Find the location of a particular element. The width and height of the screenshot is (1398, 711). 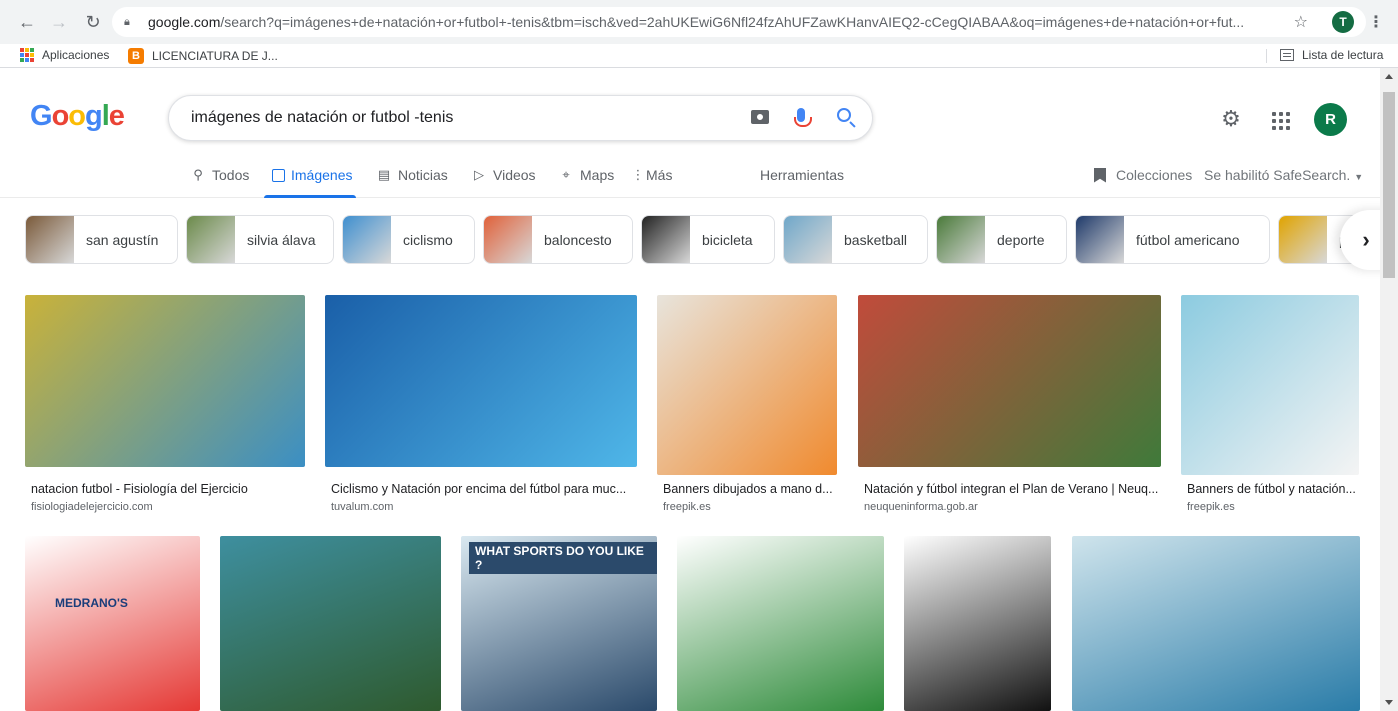

chip-label: baloncesto is located at coordinates (578, 239).